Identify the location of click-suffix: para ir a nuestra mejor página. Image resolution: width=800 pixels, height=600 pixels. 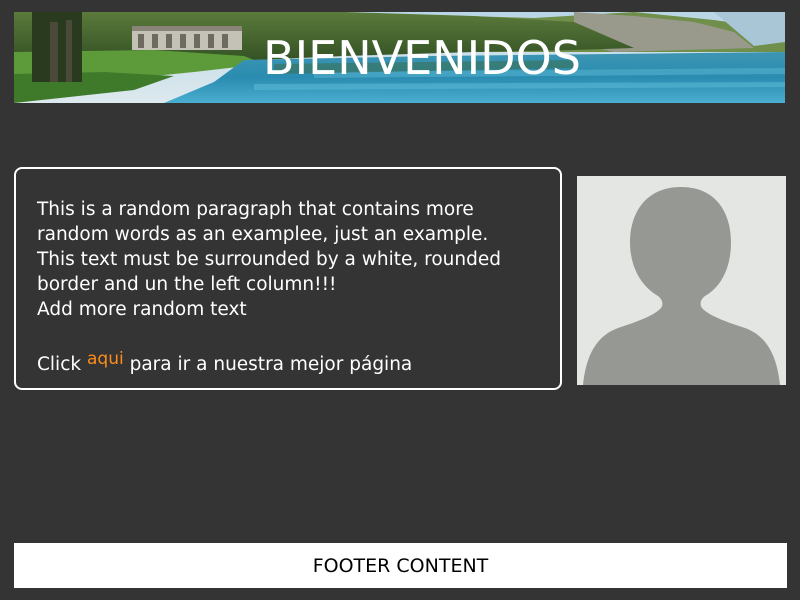
(271, 364).